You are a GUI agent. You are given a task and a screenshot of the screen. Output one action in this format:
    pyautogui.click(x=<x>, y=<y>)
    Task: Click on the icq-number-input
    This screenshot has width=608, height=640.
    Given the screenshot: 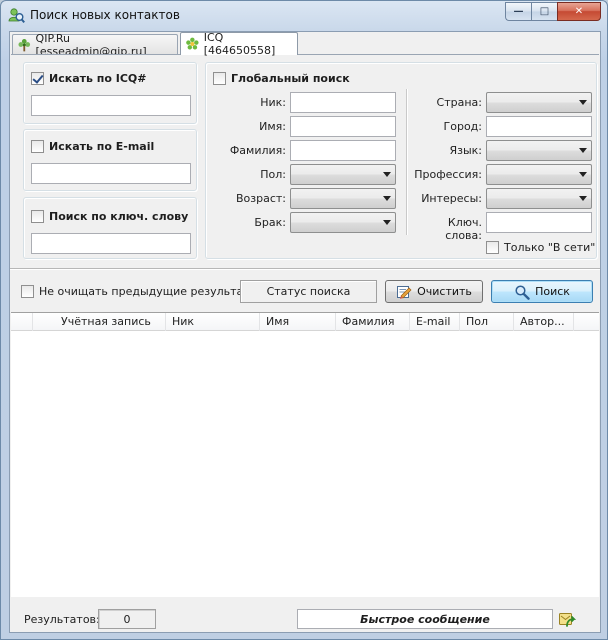 What is the action you would take?
    pyautogui.click(x=111, y=105)
    